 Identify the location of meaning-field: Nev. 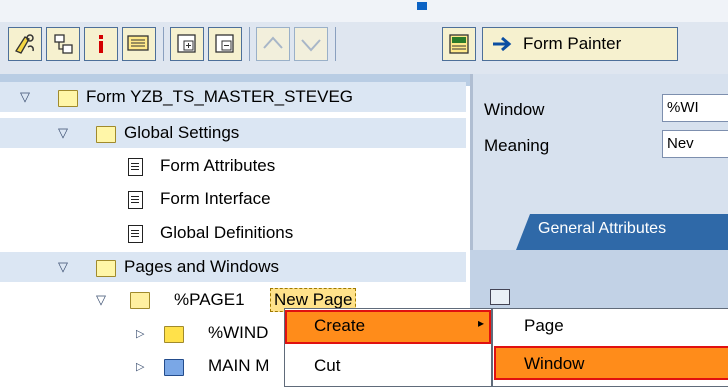
(695, 144).